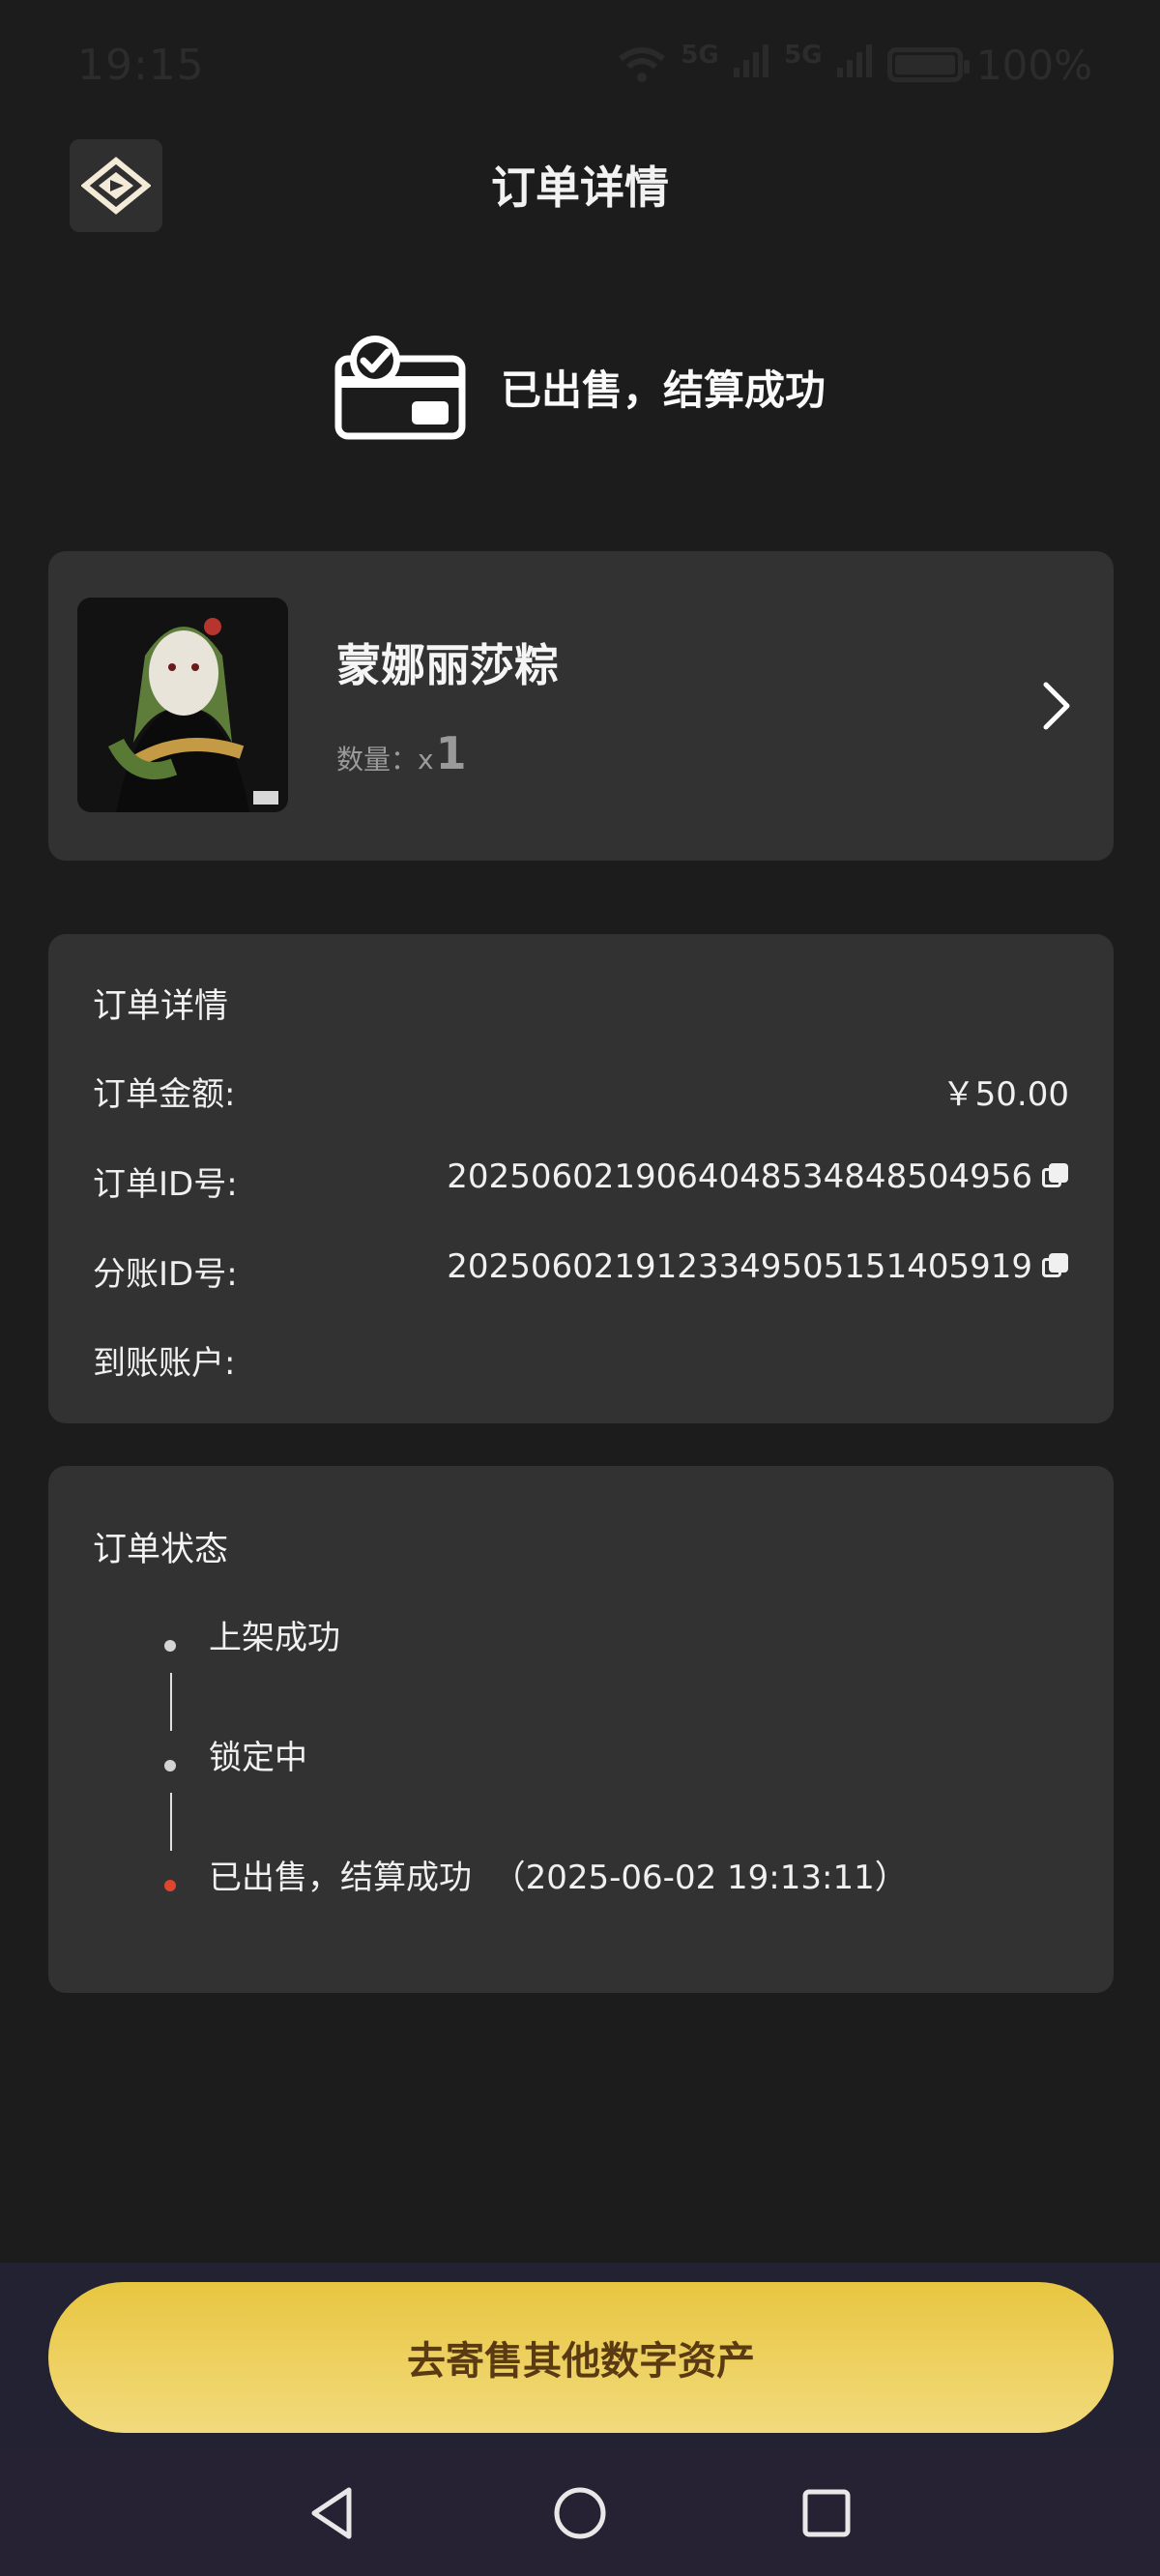 This screenshot has width=1160, height=2576. I want to click on battery-icon, so click(928, 64).